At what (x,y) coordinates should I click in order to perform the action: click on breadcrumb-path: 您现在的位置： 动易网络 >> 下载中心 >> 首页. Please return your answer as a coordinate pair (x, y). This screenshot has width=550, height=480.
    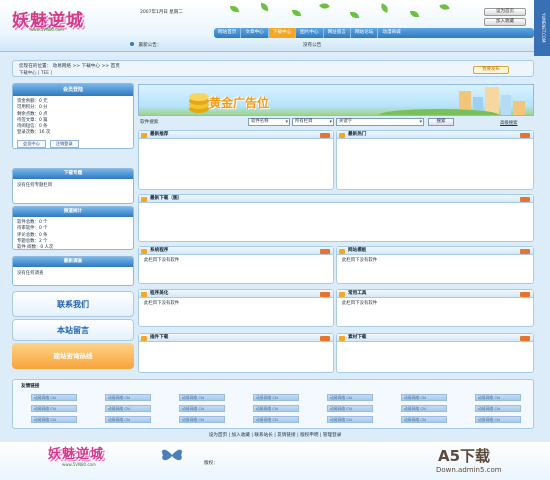
    Looking at the image, I should click on (69, 66).